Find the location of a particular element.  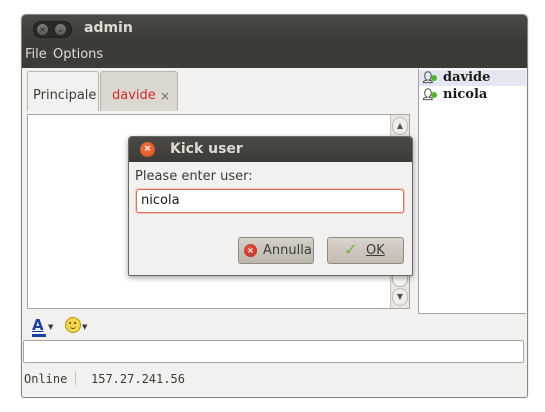

cancel-label: Annulla is located at coordinates (287, 250).